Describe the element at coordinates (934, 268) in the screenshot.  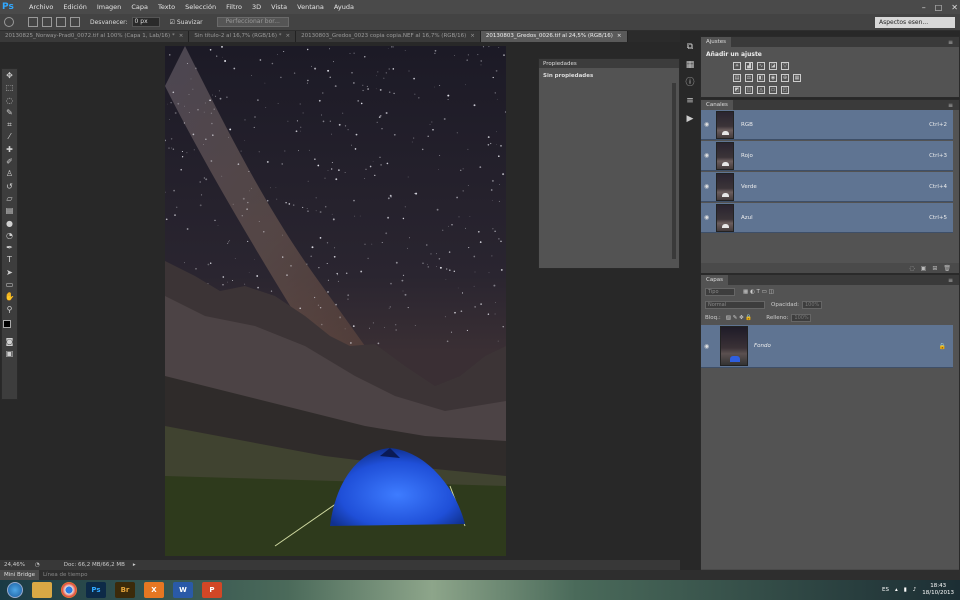
I see `new-channel-icon: ⊞` at that location.